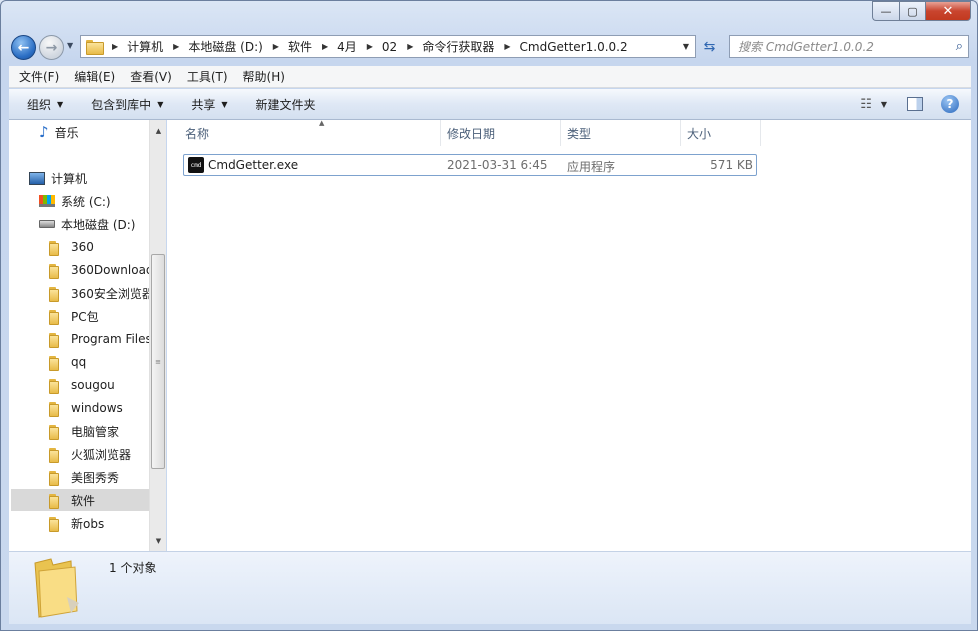  I want to click on refresh-button: ⇆, so click(709, 46).